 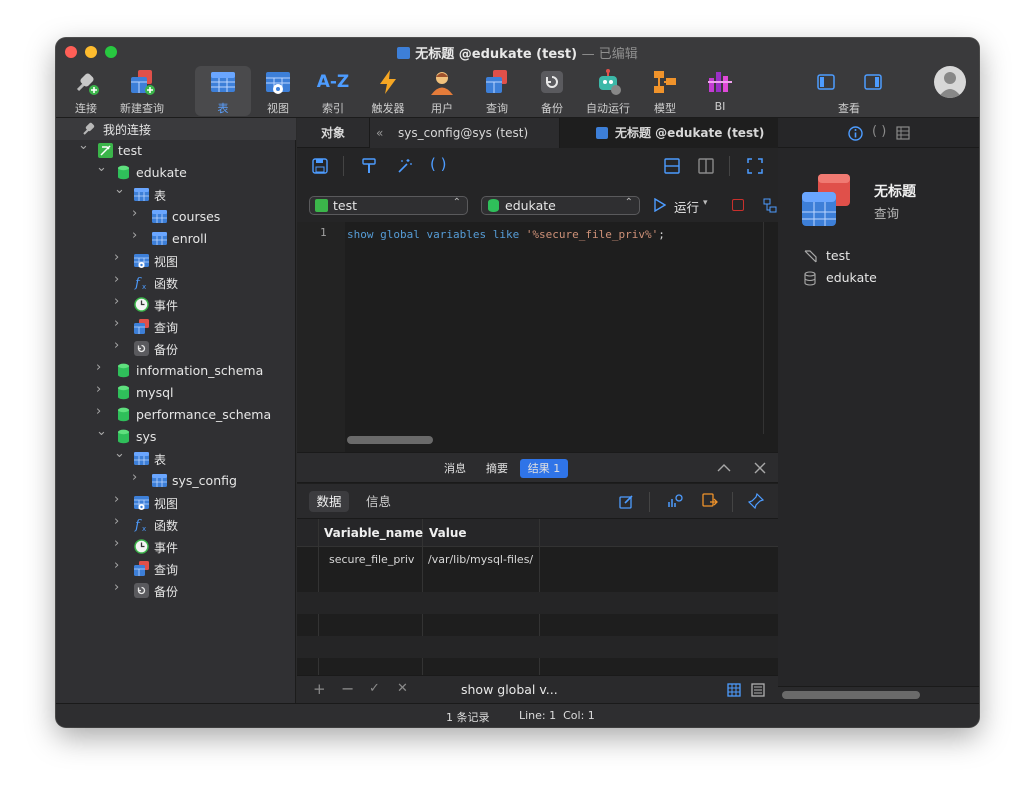 What do you see at coordinates (706, 166) in the screenshot?
I see `split-vertical-icon` at bounding box center [706, 166].